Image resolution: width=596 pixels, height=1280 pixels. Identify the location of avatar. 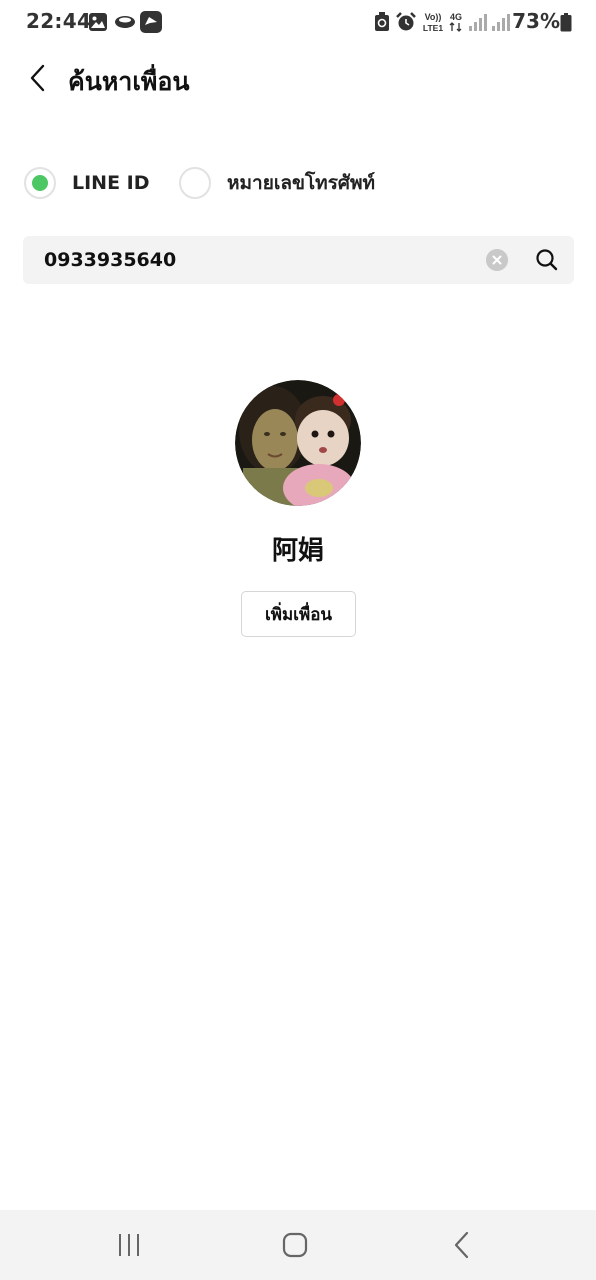
(298, 443).